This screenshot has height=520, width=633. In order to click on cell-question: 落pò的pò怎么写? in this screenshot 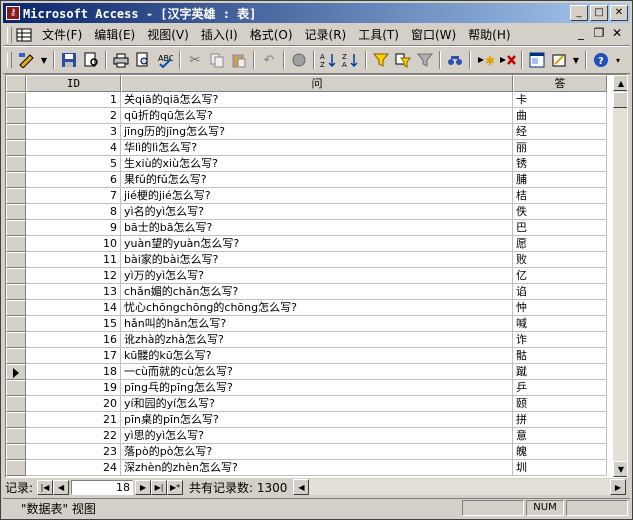, I will do `click(317, 452)`.